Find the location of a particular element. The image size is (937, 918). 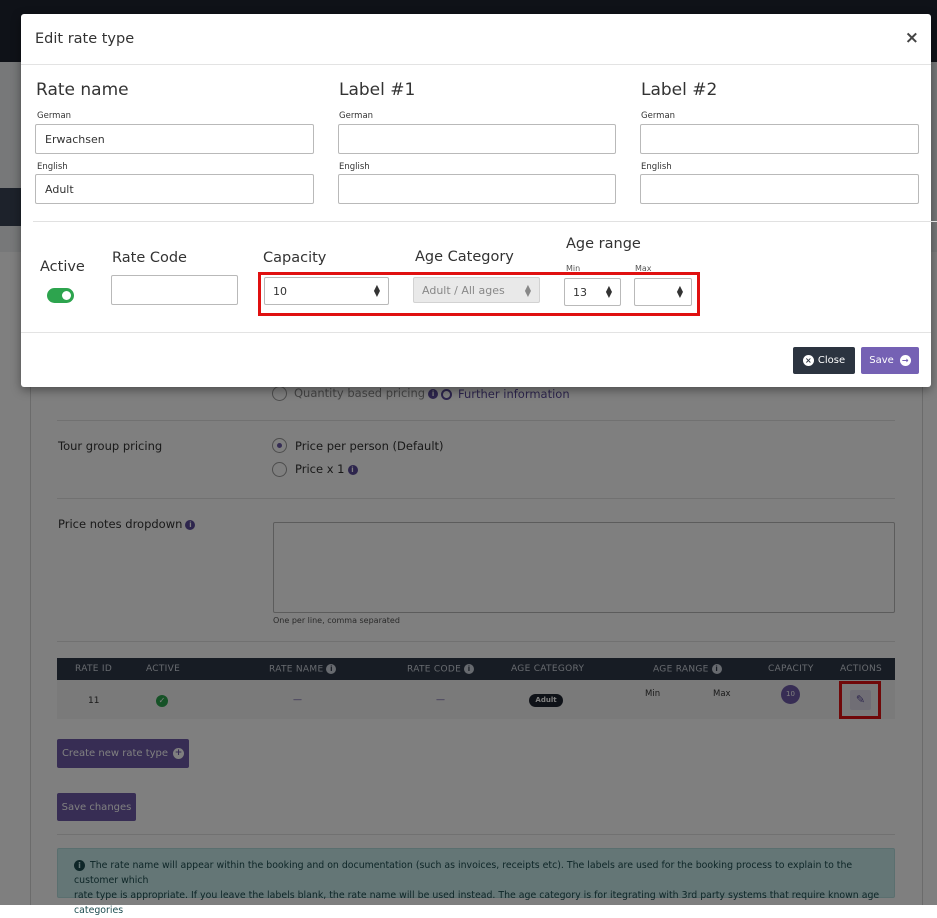

rate-name-english-input: Adult is located at coordinates (174, 189).